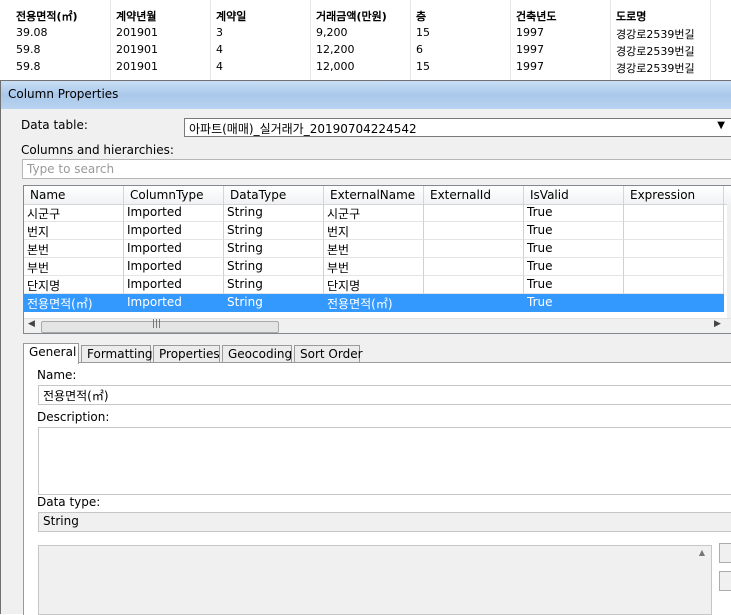 The image size is (731, 615). Describe the element at coordinates (186, 354) in the screenshot. I see `tab-properties: Properties` at that location.